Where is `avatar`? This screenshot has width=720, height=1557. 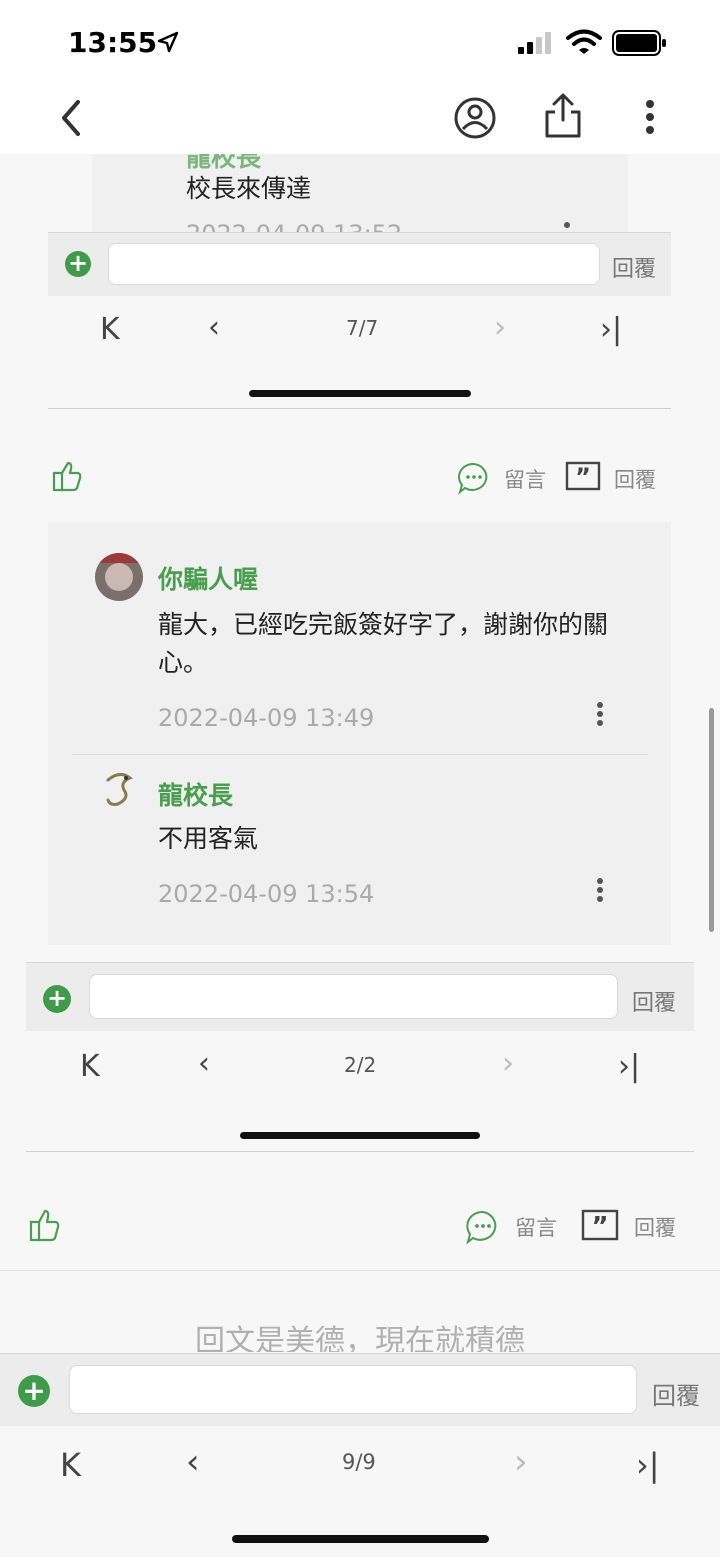 avatar is located at coordinates (119, 577).